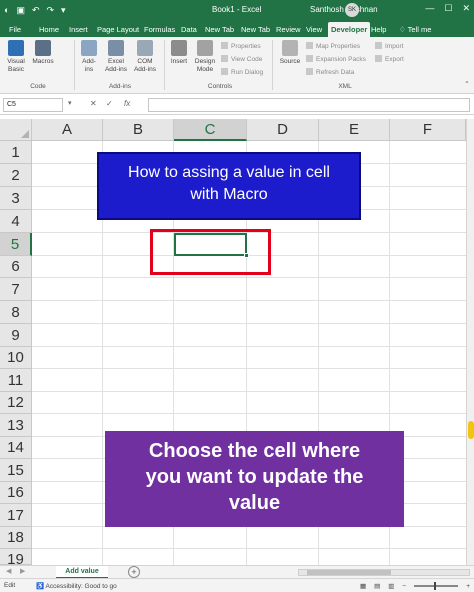 This screenshot has width=474, height=592. I want to click on expansion-packs-label: Expansion Packs, so click(341, 59).